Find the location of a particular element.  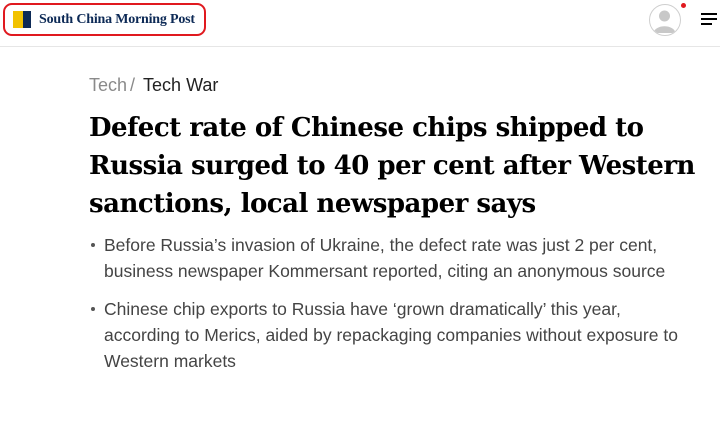

breadcrumb: Tech / Tech War is located at coordinates (153, 85).